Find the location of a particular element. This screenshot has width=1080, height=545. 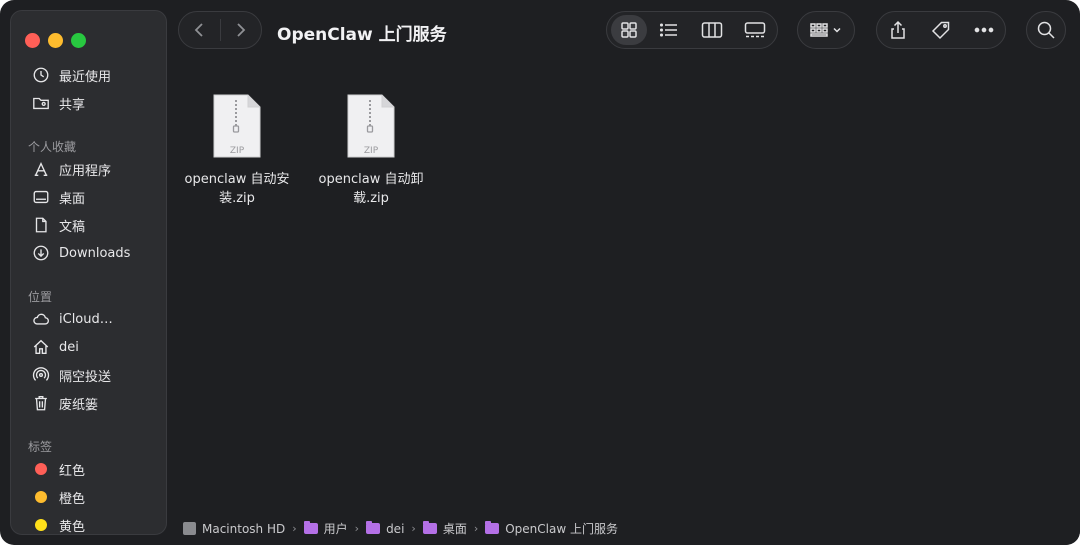

cloud-icon is located at coordinates (41, 319).